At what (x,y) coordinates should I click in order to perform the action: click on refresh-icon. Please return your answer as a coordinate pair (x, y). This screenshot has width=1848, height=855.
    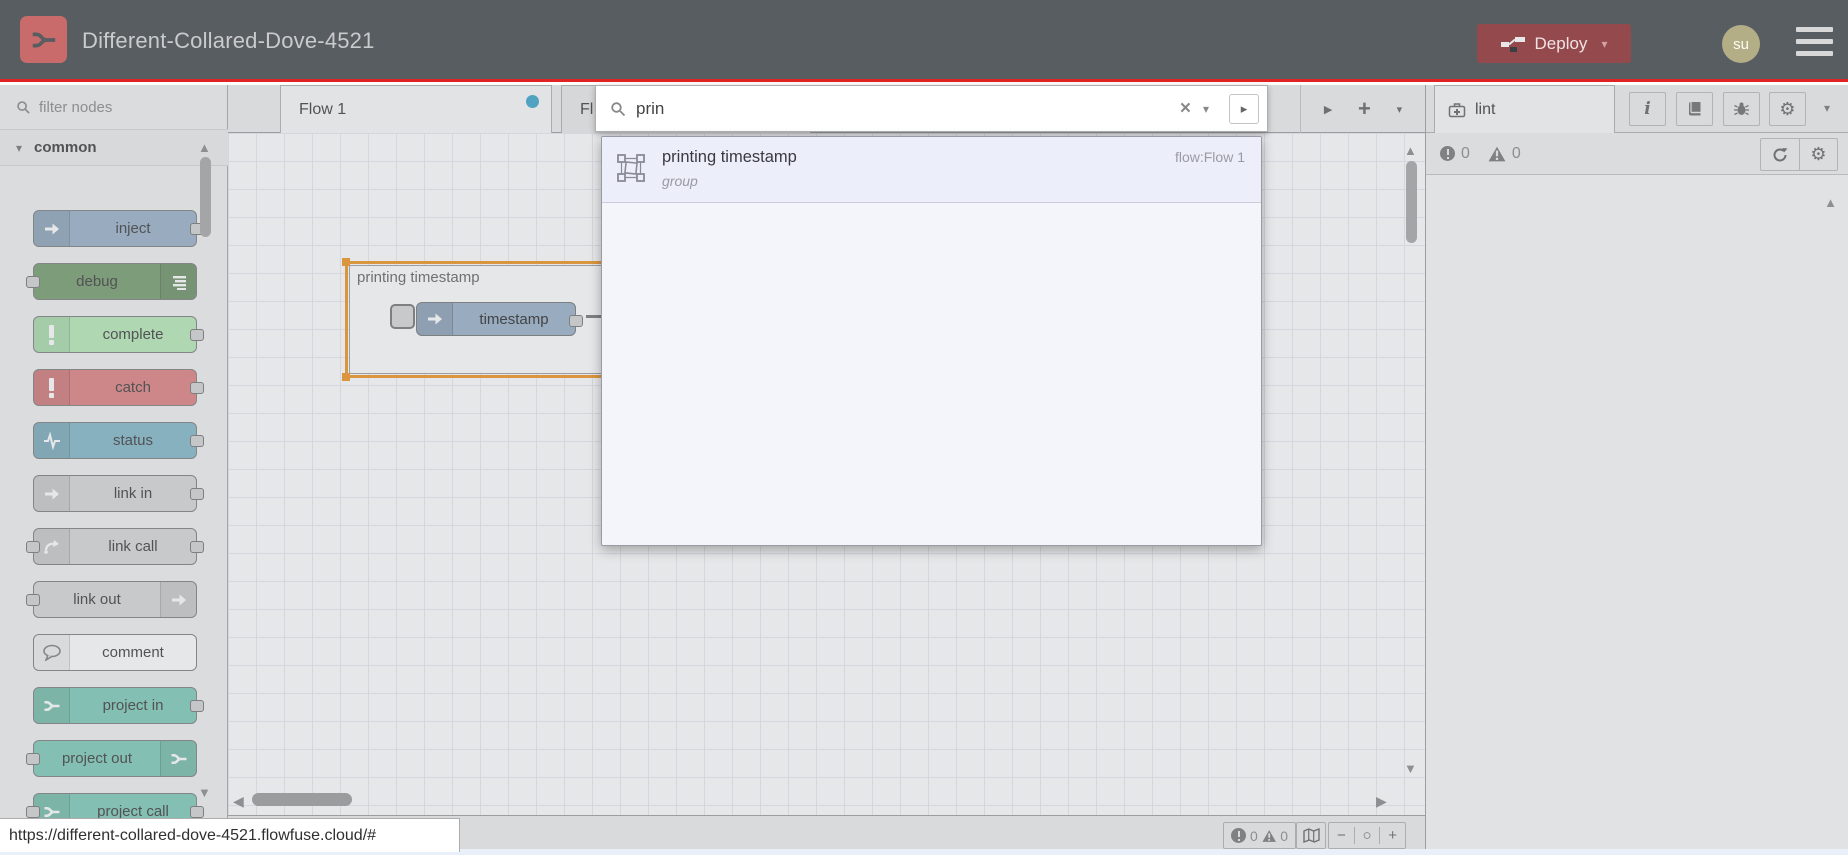
    Looking at the image, I should click on (1780, 154).